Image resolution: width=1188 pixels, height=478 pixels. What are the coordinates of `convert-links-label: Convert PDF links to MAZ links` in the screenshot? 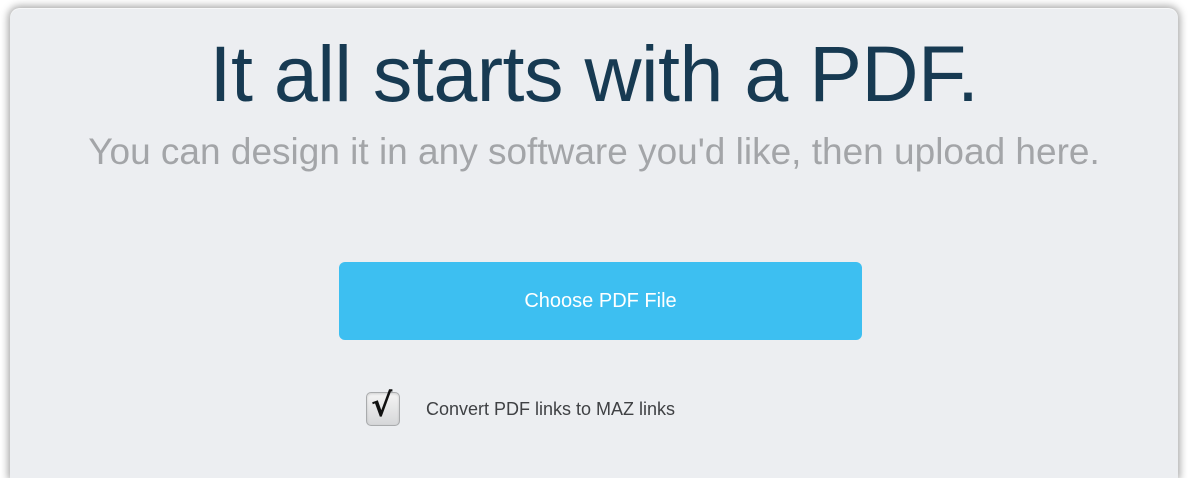 It's located at (550, 409).